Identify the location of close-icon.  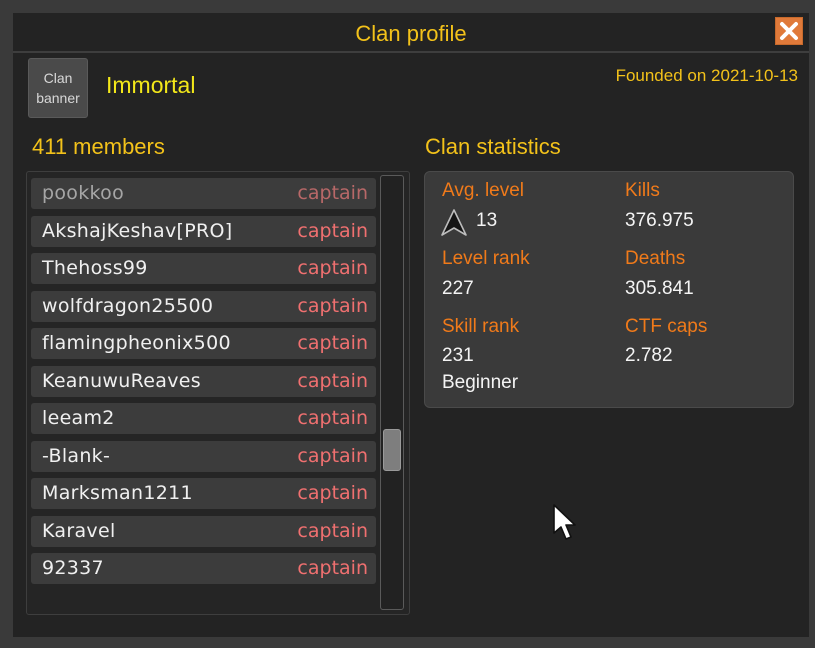
(789, 31).